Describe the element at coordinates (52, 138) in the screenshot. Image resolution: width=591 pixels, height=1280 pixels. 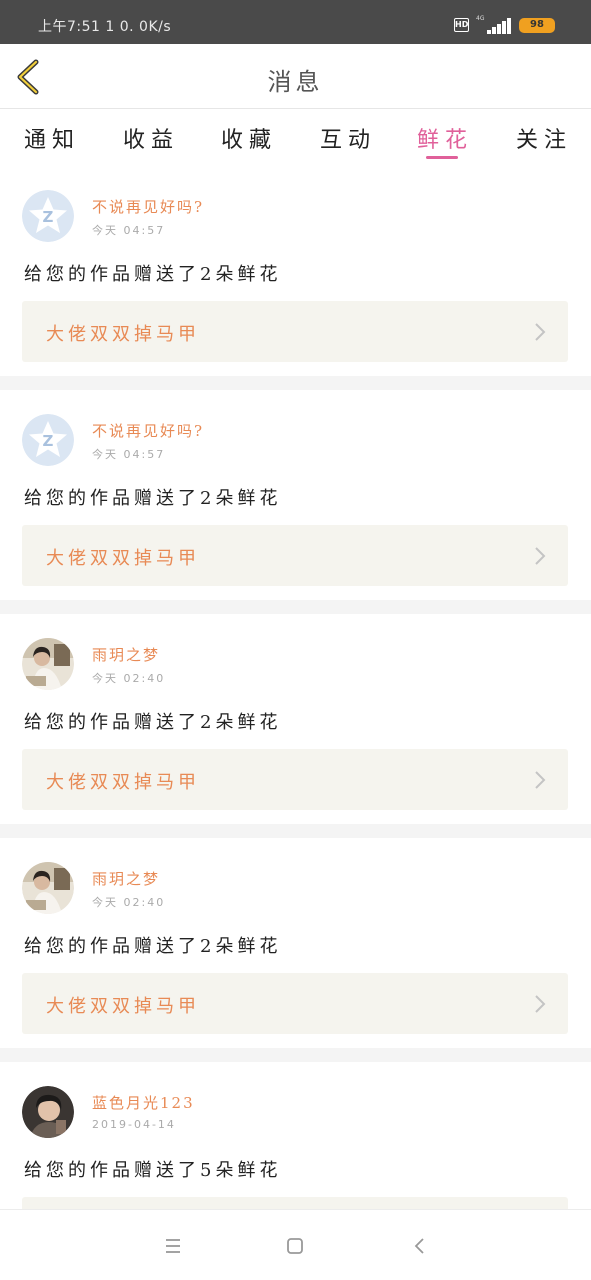
I see `tab-notifications: 通知` at that location.